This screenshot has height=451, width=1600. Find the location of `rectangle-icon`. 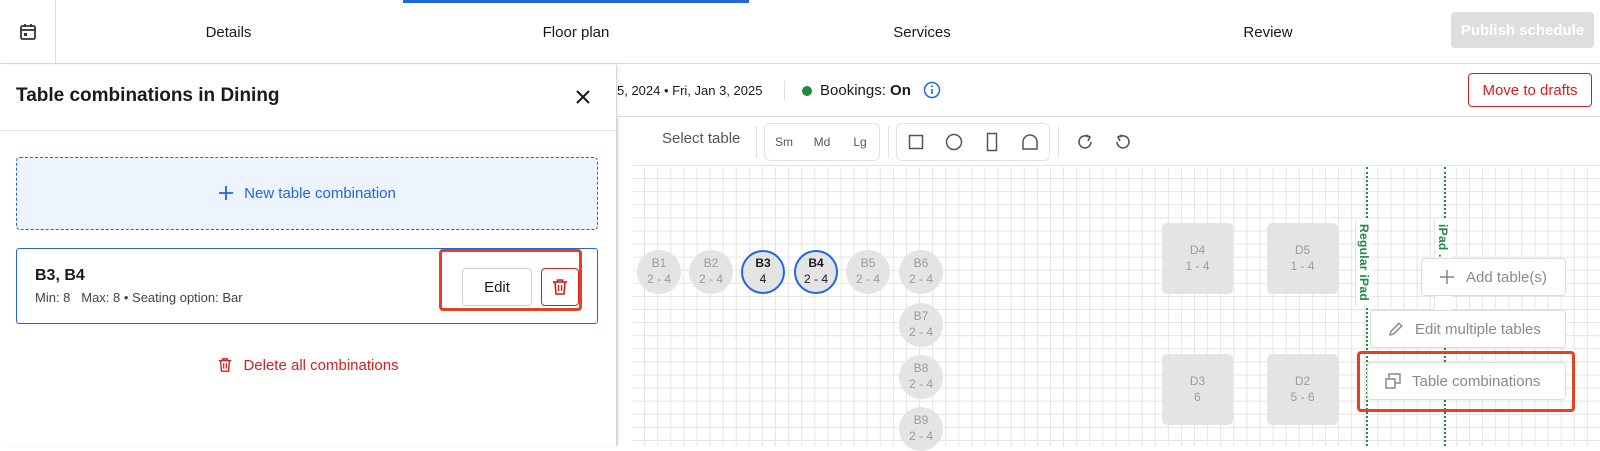

rectangle-icon is located at coordinates (992, 142).